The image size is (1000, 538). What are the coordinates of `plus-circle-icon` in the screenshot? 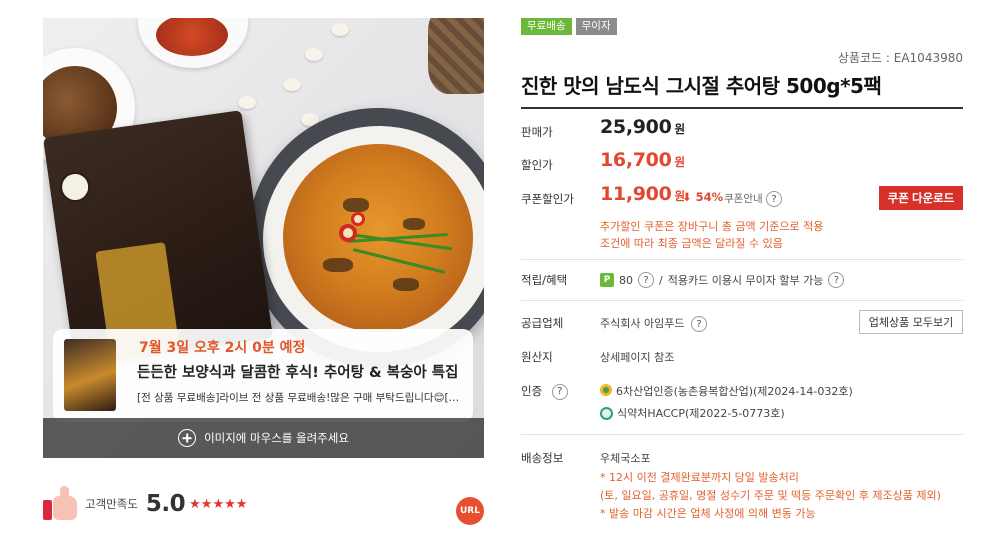 It's located at (187, 438).